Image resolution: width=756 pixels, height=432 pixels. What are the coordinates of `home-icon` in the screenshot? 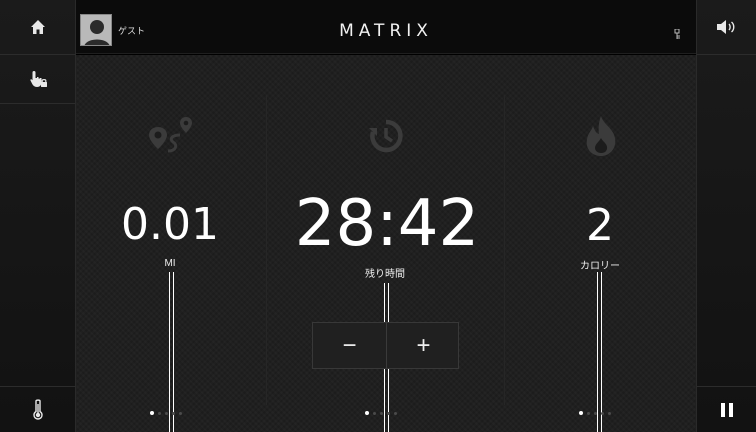 It's located at (37, 27).